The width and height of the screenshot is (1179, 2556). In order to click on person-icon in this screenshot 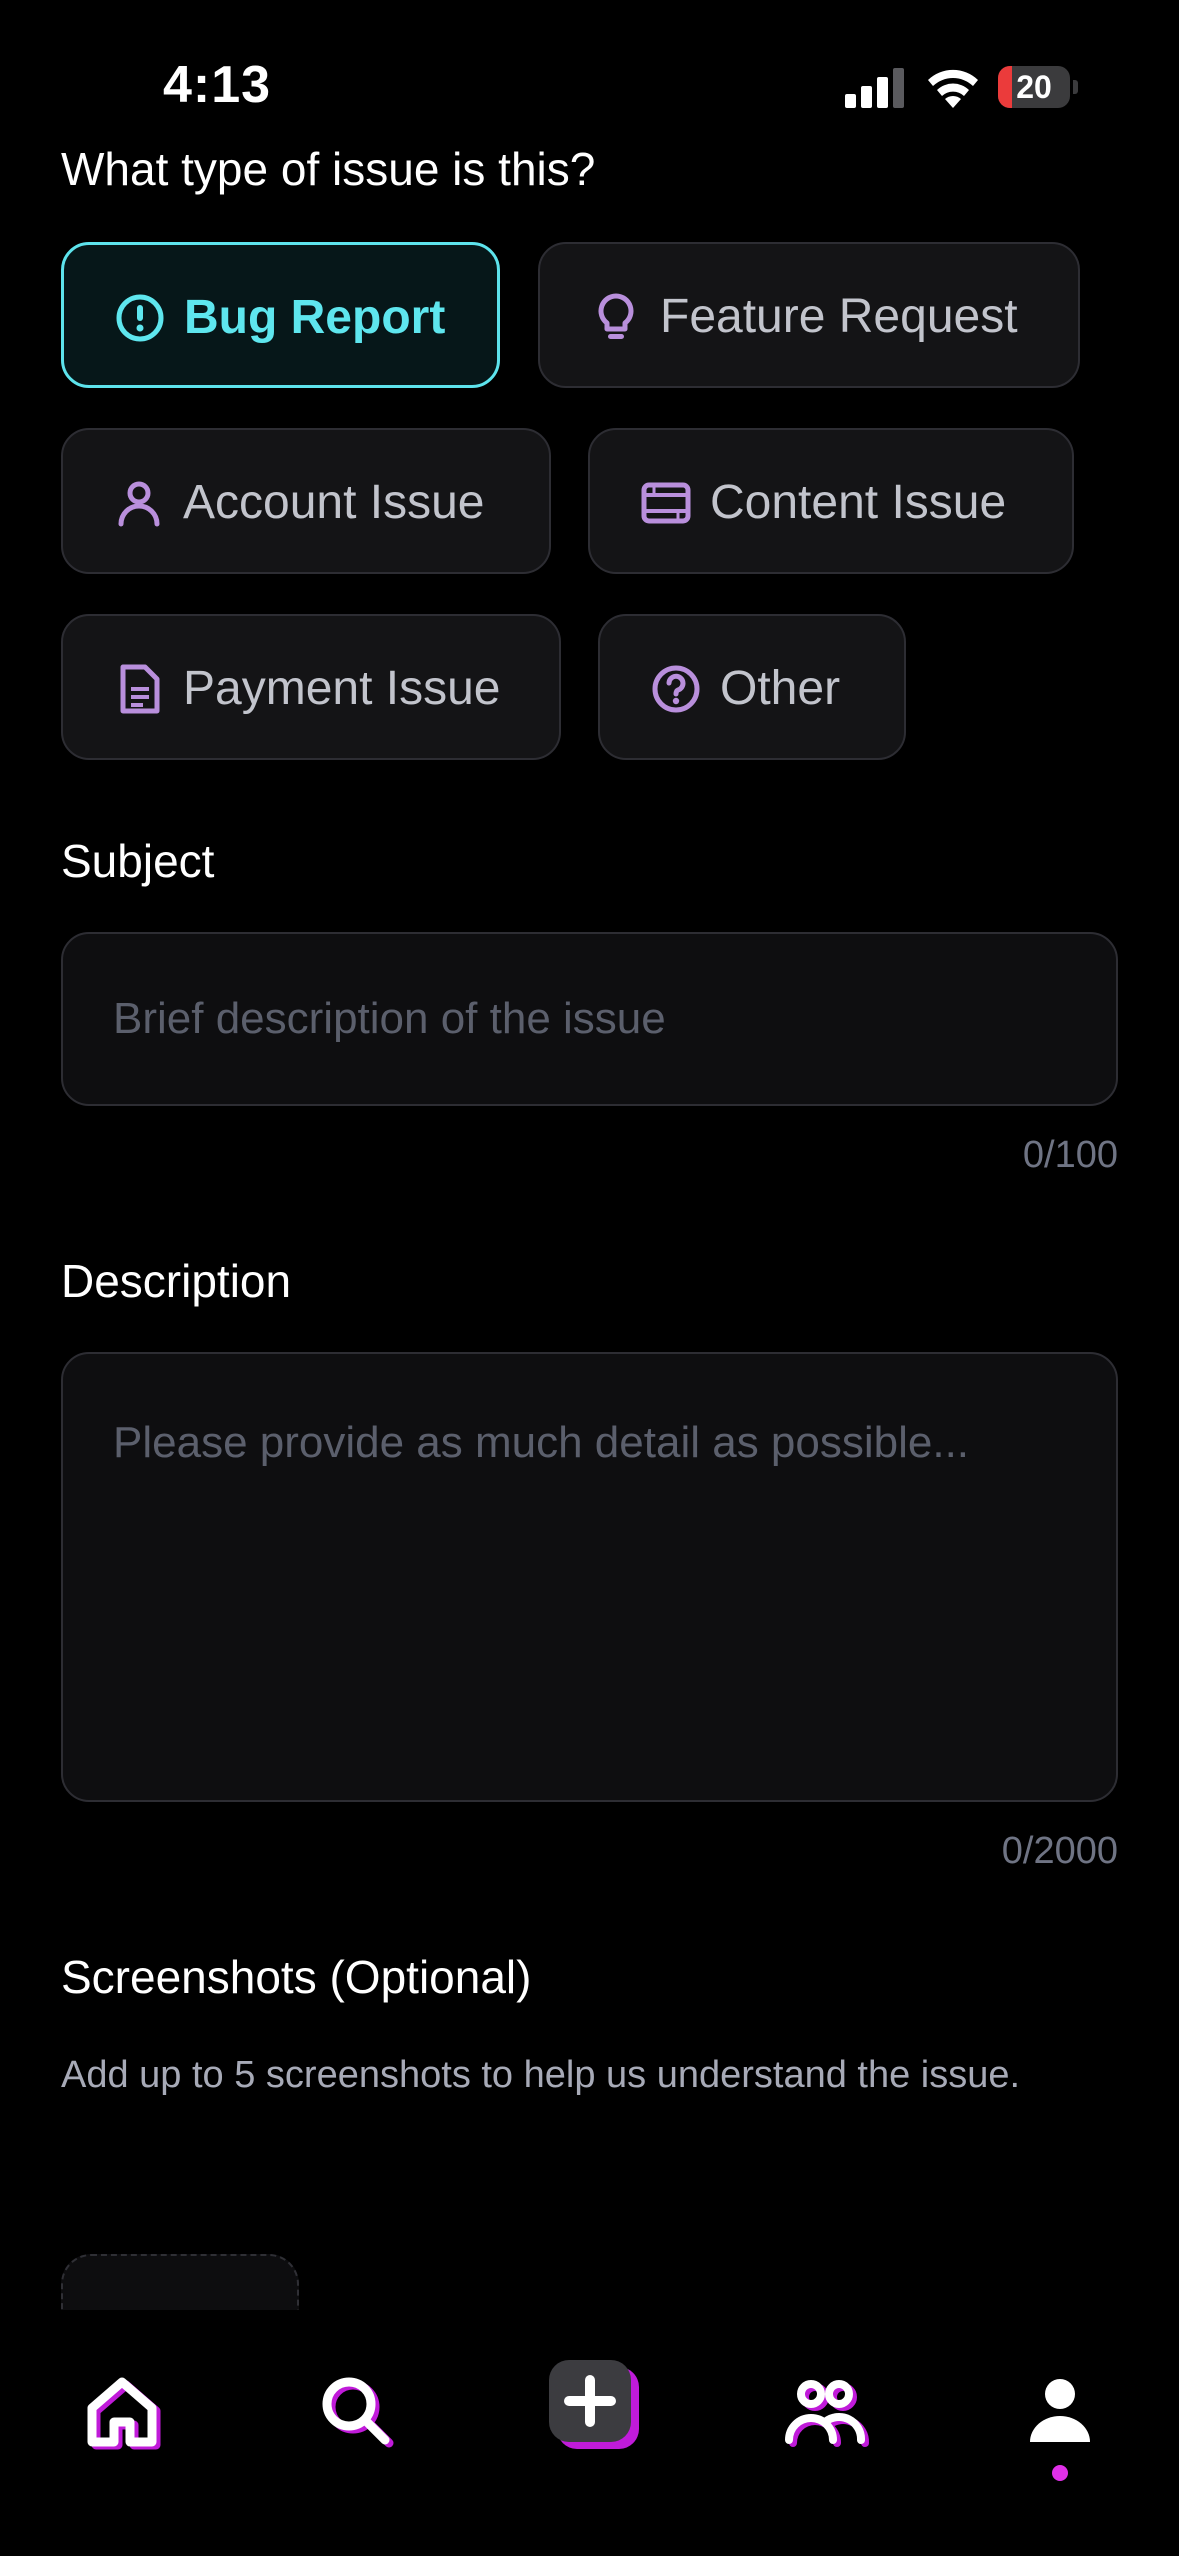, I will do `click(139, 504)`.